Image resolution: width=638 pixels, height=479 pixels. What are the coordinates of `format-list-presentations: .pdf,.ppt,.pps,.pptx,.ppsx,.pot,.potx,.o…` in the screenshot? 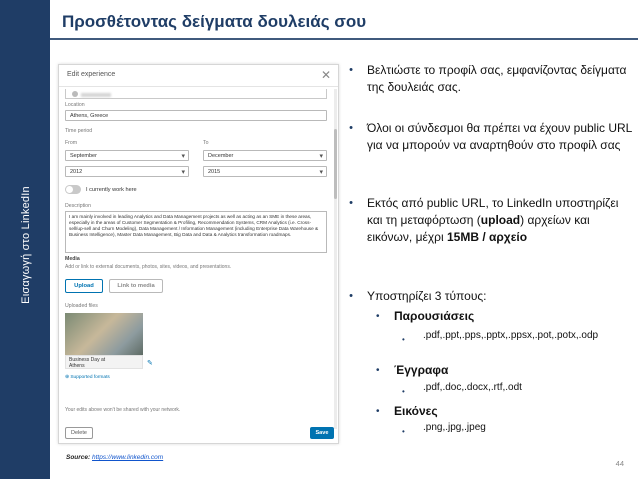 It's located at (511, 335).